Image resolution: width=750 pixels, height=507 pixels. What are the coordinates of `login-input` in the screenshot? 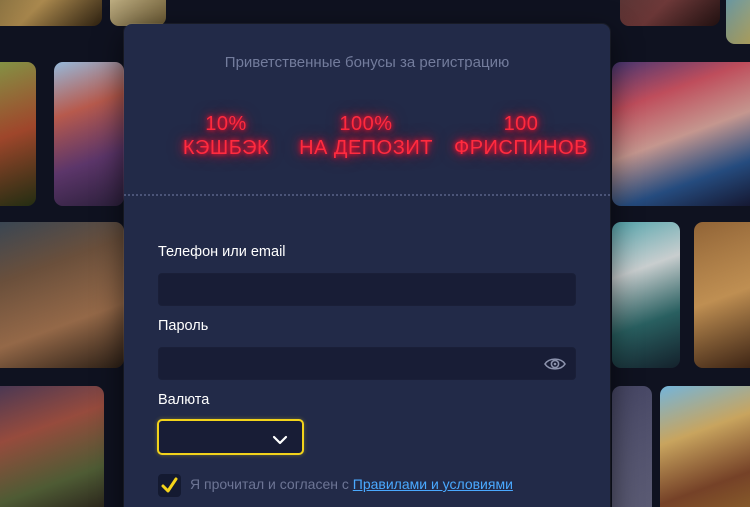 It's located at (367, 289).